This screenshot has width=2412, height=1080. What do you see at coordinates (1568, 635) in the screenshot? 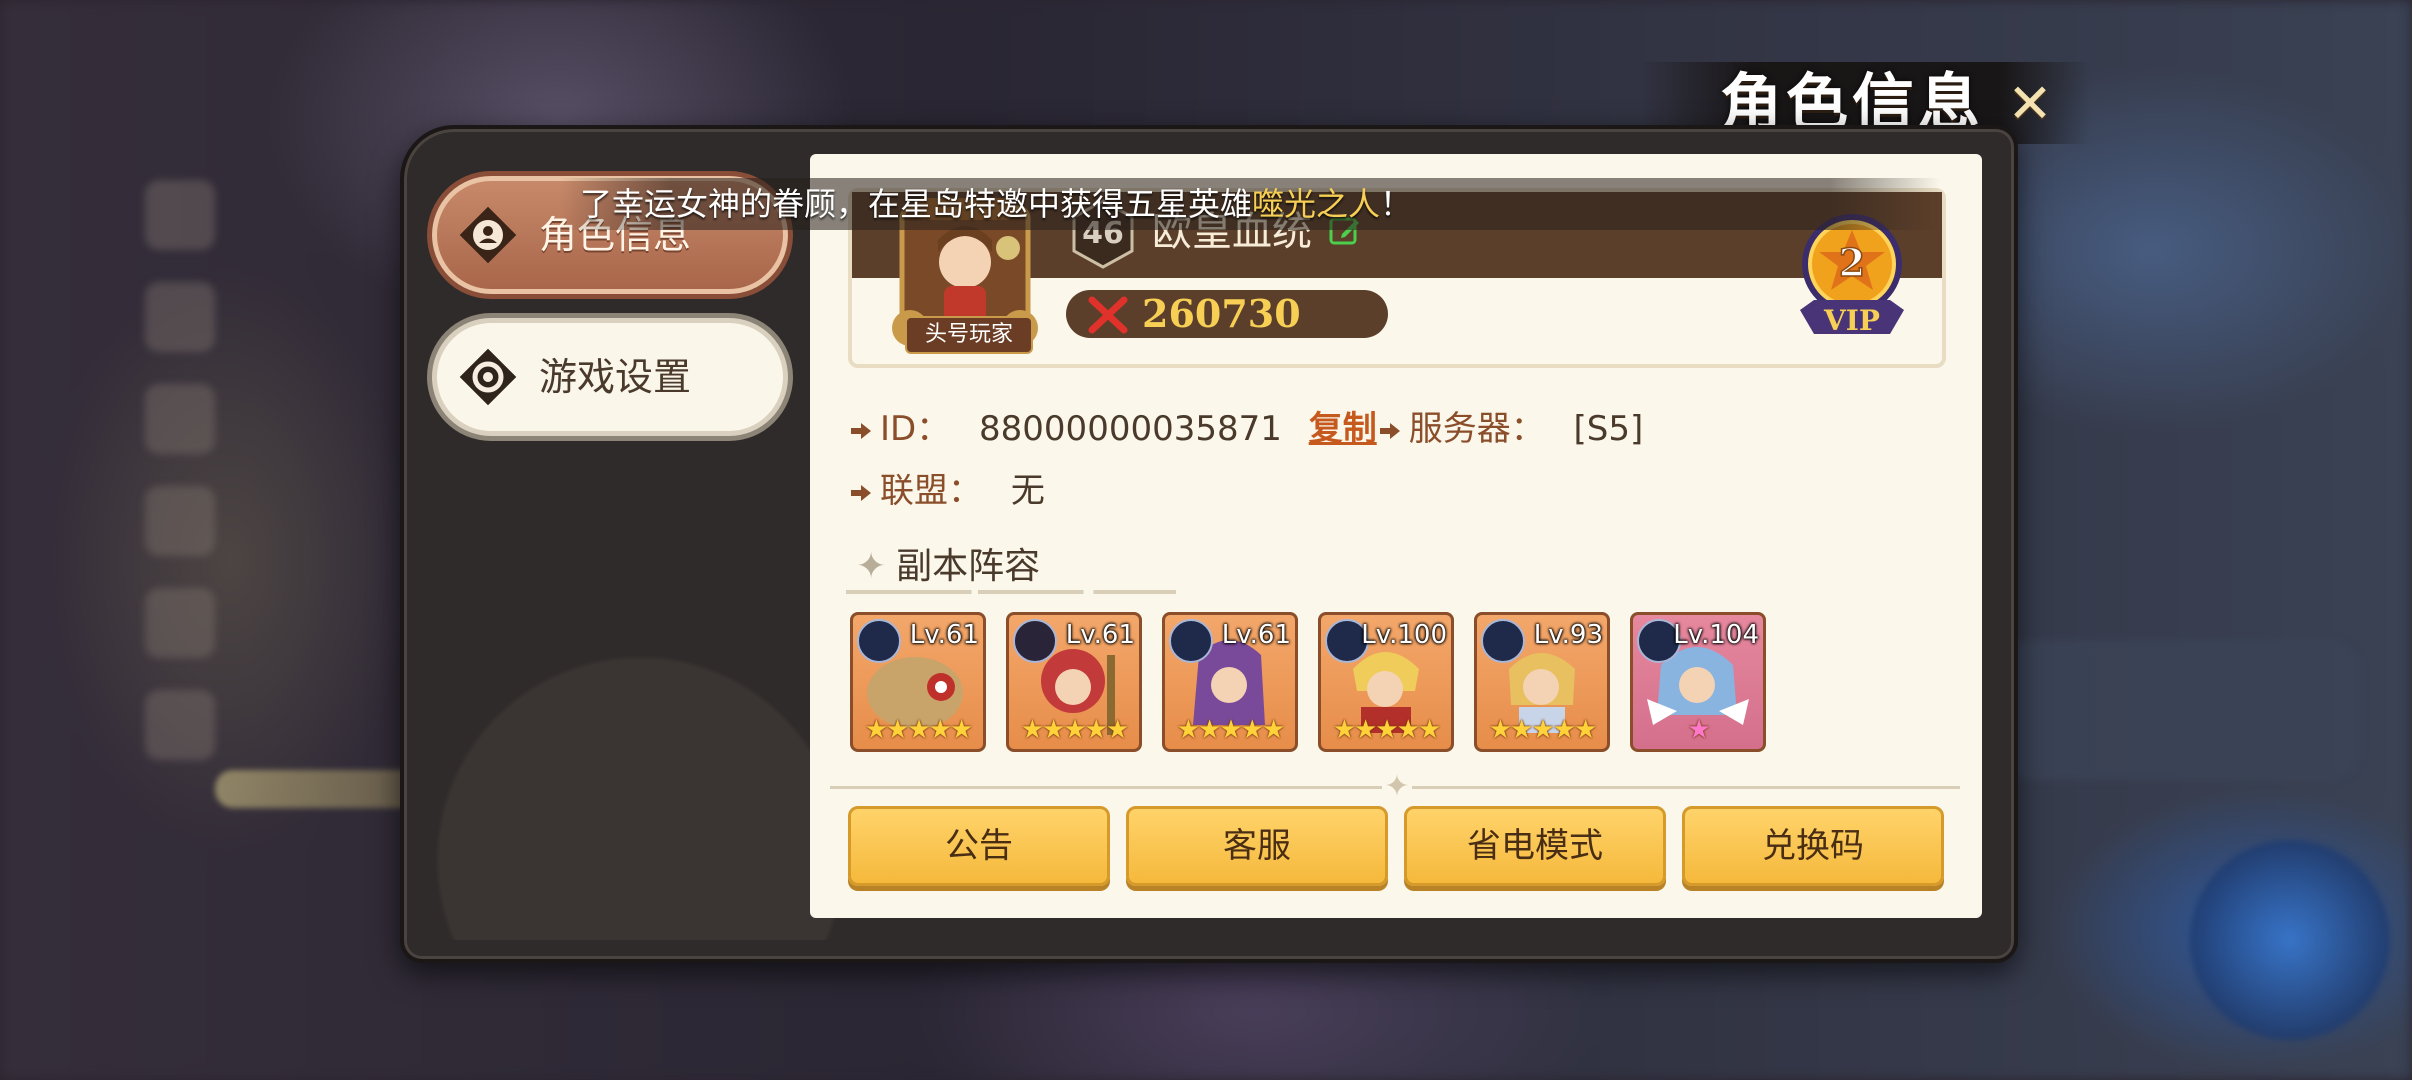
I see `hero-level: Lv.93` at bounding box center [1568, 635].